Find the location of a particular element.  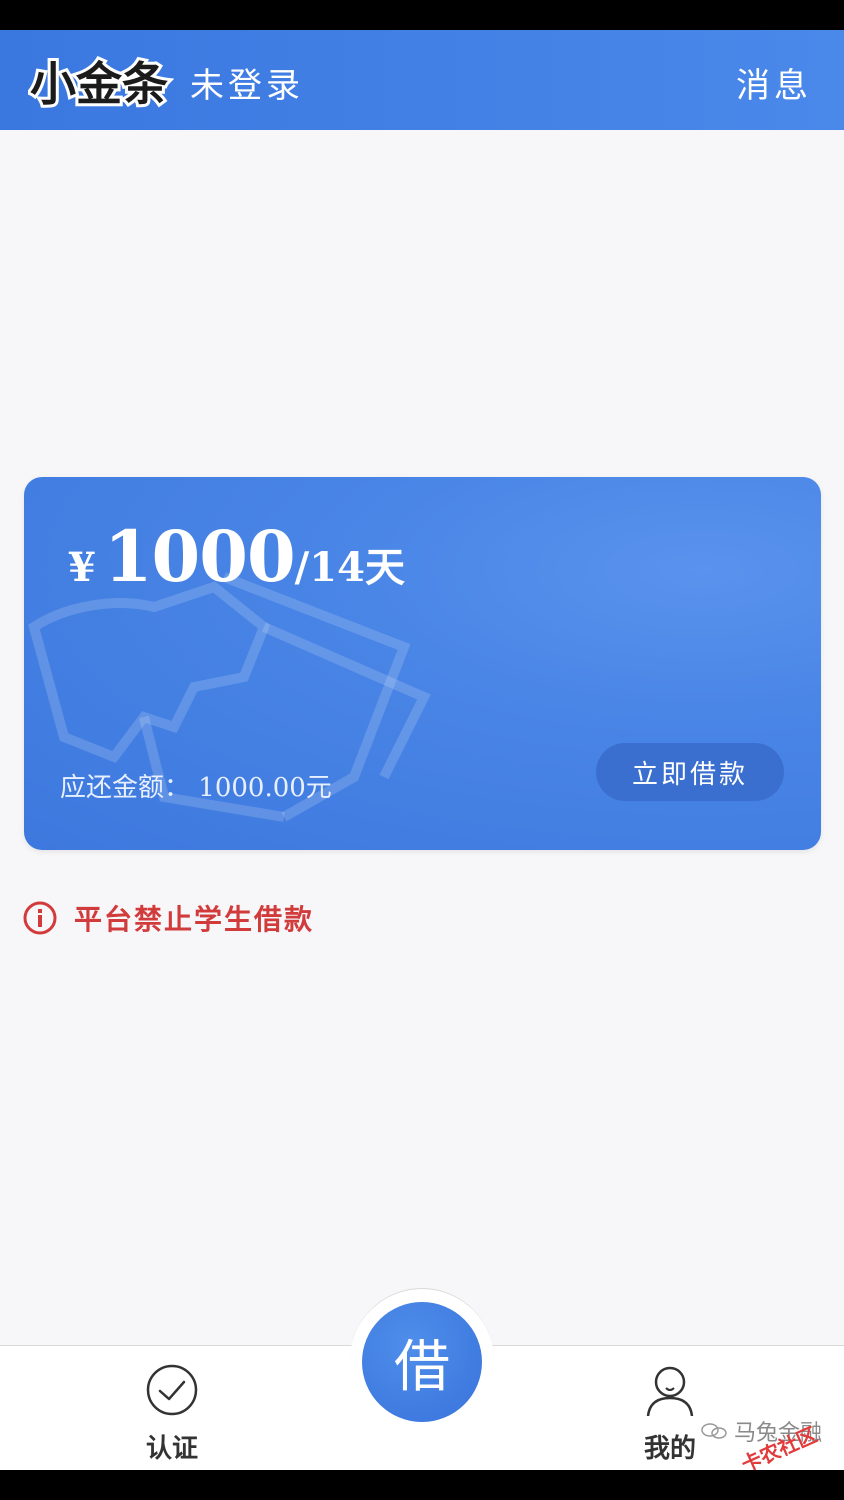

tab-auth-label: 认证 is located at coordinates (171, 1449).